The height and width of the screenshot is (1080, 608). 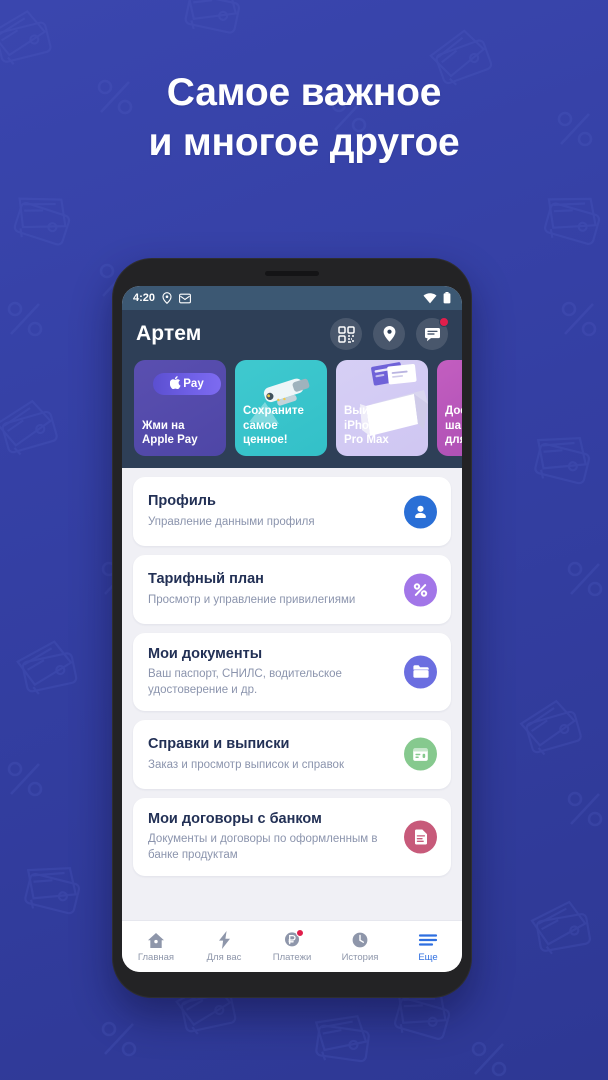 I want to click on nav-item-more: Еще, so click(x=428, y=947).